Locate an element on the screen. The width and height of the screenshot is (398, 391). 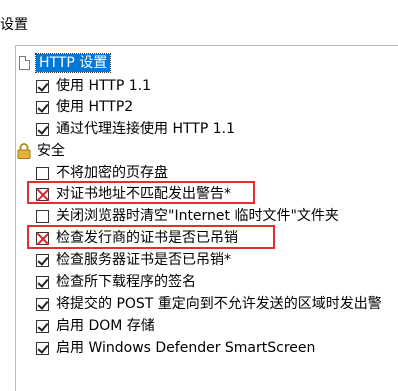
setting-item: 使用 HTTP2 is located at coordinates (84, 107).